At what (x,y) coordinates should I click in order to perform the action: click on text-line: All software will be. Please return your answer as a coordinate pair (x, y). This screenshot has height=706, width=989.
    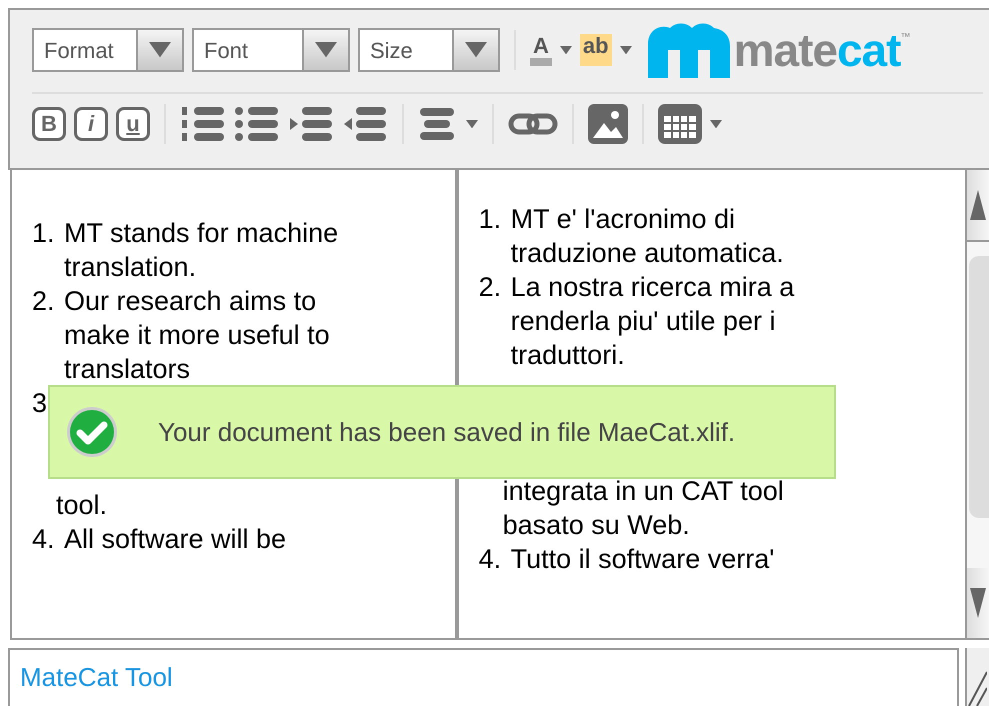
    Looking at the image, I should click on (175, 539).